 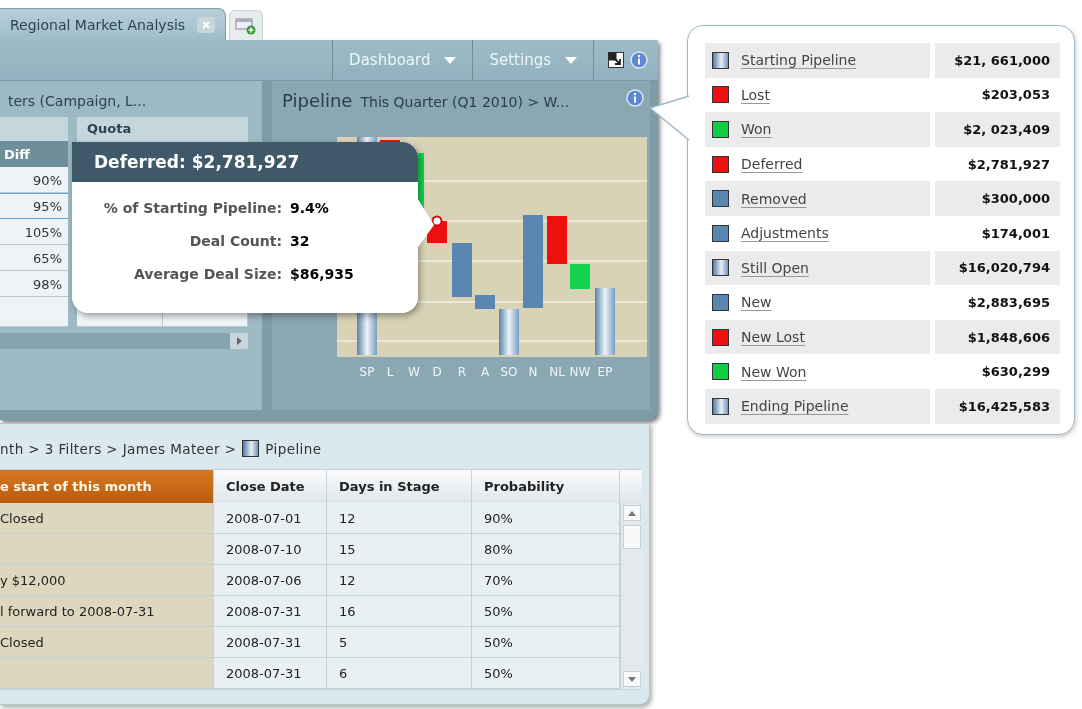 I want to click on add-window-icon, so click(x=246, y=25).